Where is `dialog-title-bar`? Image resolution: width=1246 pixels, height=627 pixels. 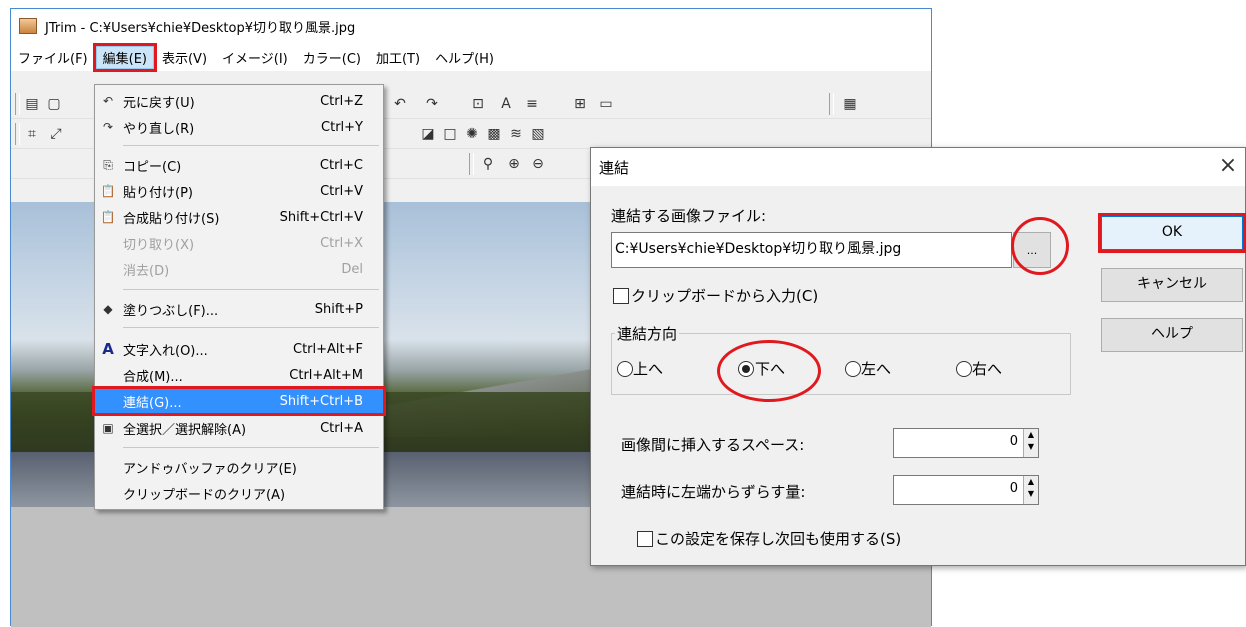 dialog-title-bar is located at coordinates (918, 167).